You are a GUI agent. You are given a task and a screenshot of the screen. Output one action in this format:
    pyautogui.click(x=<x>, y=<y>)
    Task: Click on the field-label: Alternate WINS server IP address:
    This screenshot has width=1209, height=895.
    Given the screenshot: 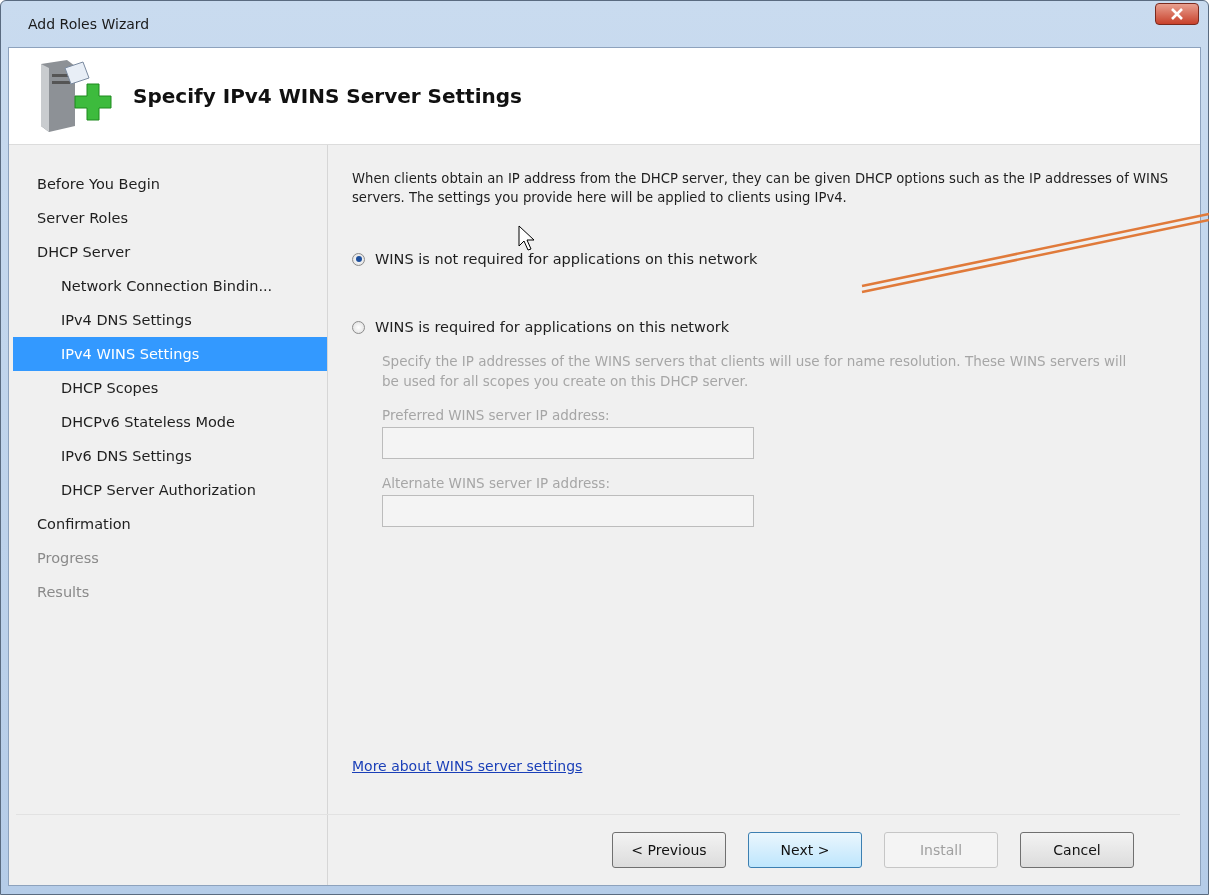 What is the action you would take?
    pyautogui.click(x=496, y=483)
    